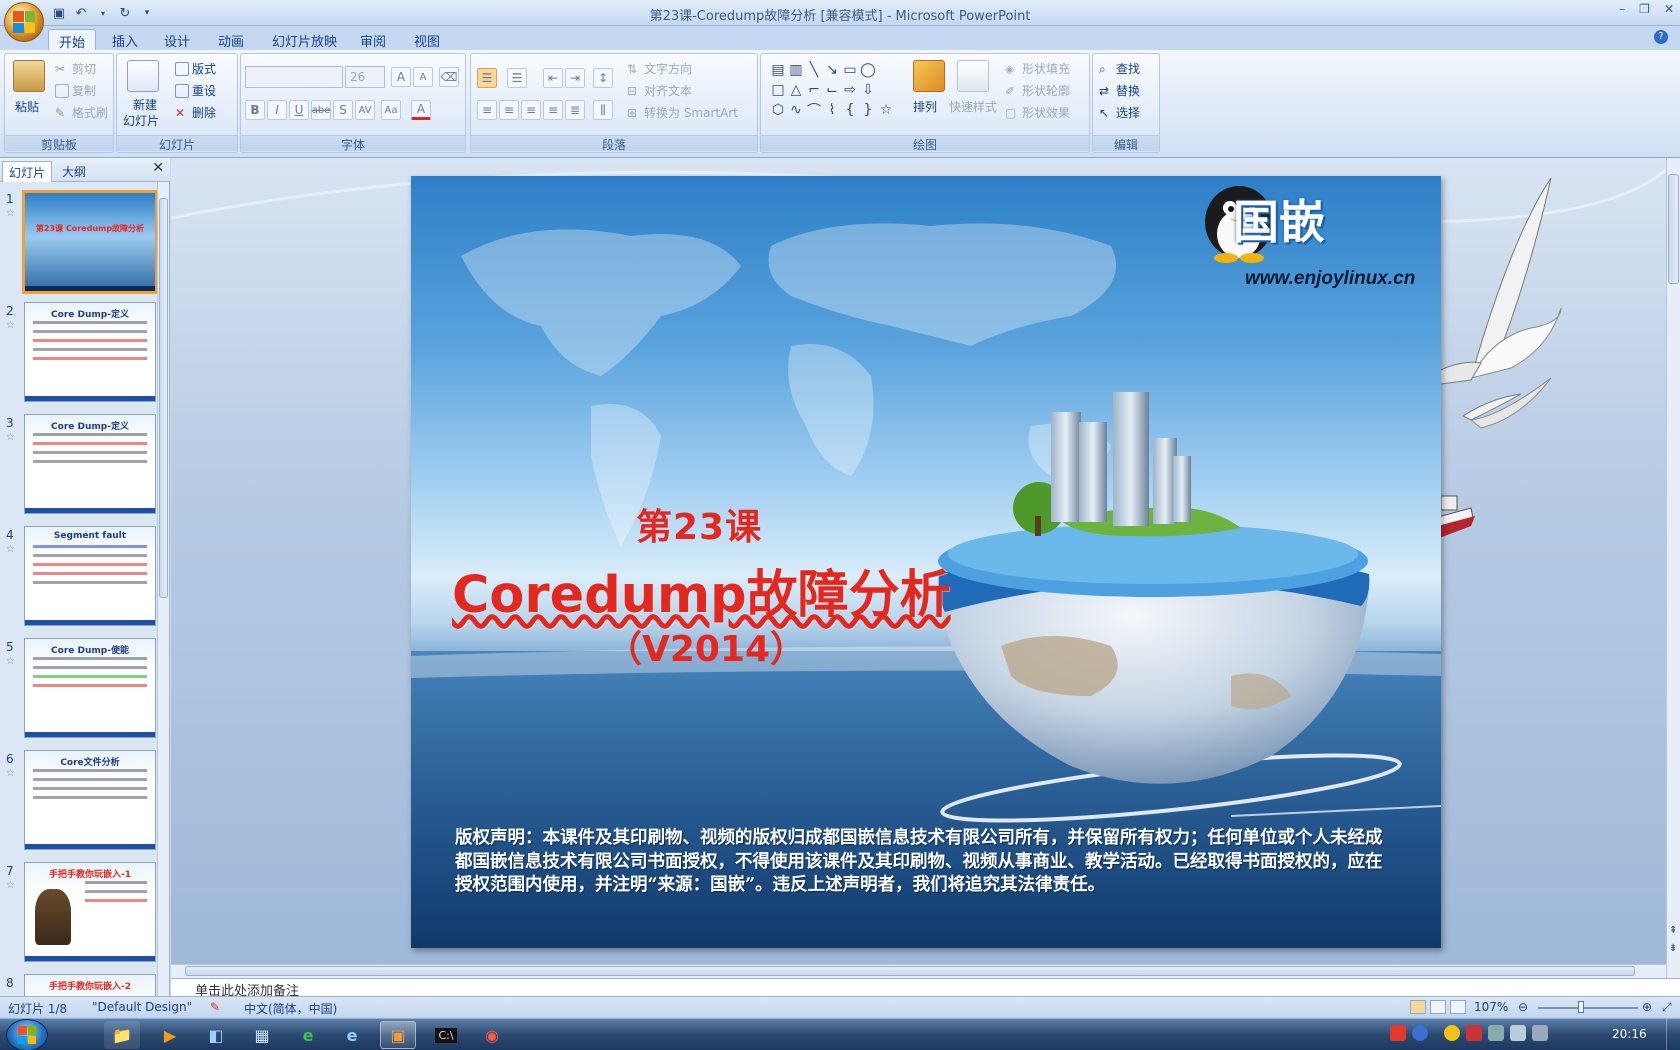 Image resolution: width=1680 pixels, height=1050 pixels. I want to click on new-slide-icon, so click(143, 76).